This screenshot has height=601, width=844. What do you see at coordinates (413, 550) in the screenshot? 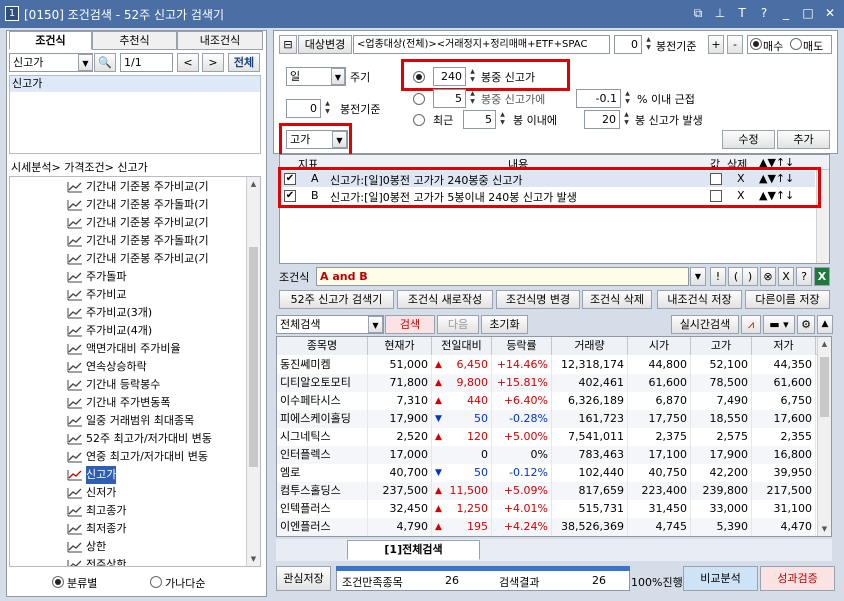
I see `tab-all-search: [1]전체검색` at bounding box center [413, 550].